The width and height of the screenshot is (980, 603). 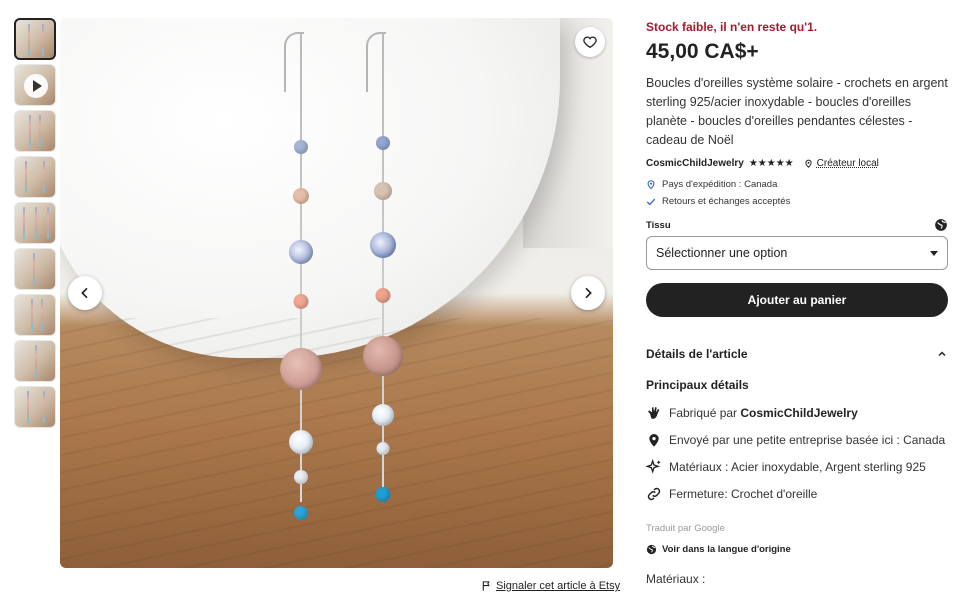 I want to click on variation-select: Sélectionner une option, so click(x=797, y=253).